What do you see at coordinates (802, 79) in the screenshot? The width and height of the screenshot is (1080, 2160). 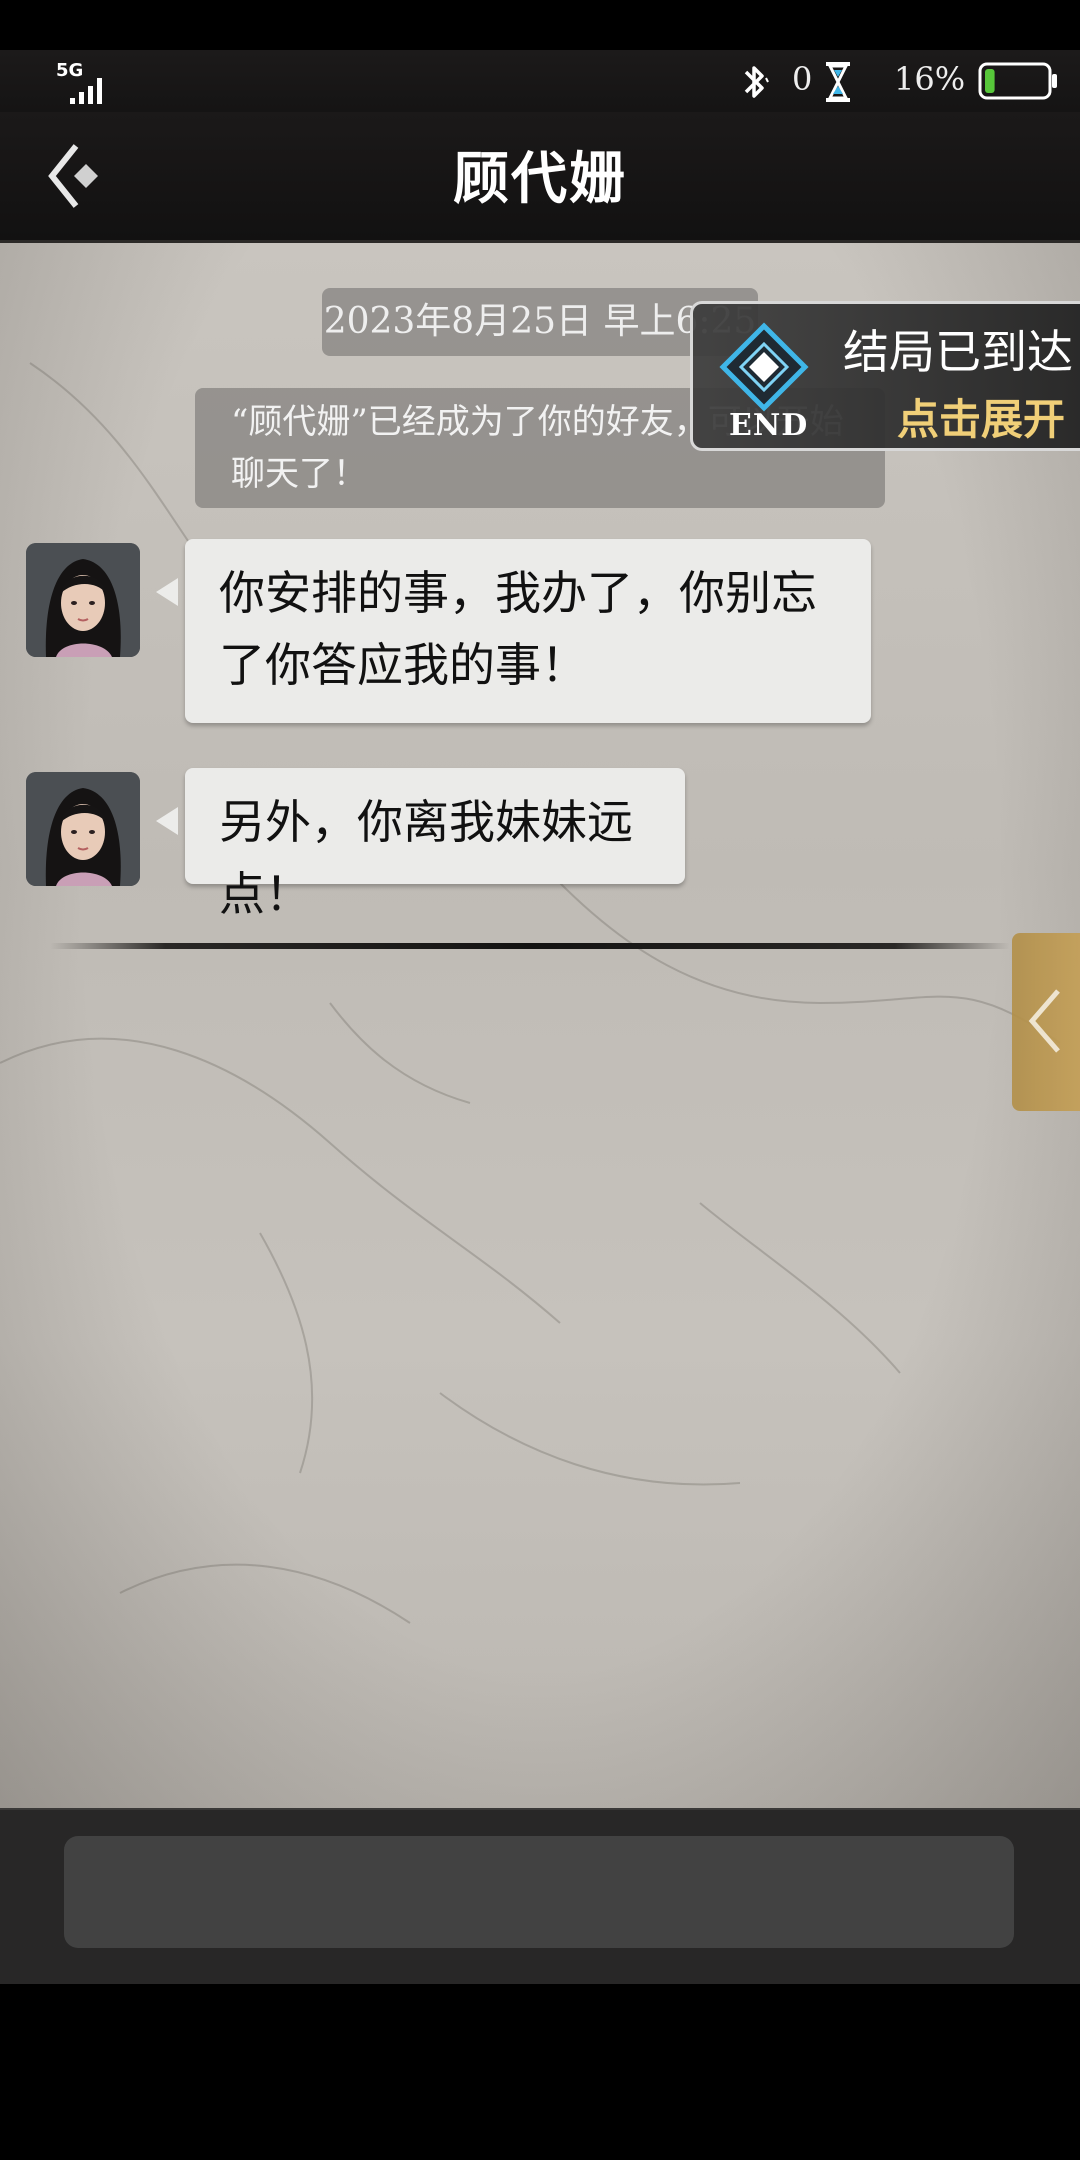 I see `notification-count: 0` at bounding box center [802, 79].